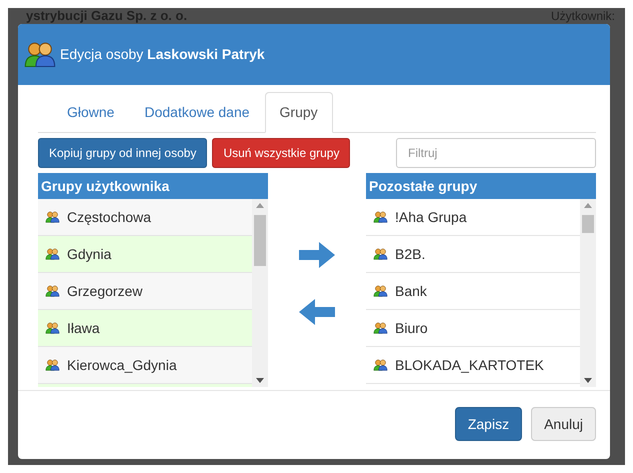 This screenshot has width=633, height=473. Describe the element at coordinates (123, 153) in the screenshot. I see `copy-groups-button: Kopiuj grupy od innej osoby` at that location.